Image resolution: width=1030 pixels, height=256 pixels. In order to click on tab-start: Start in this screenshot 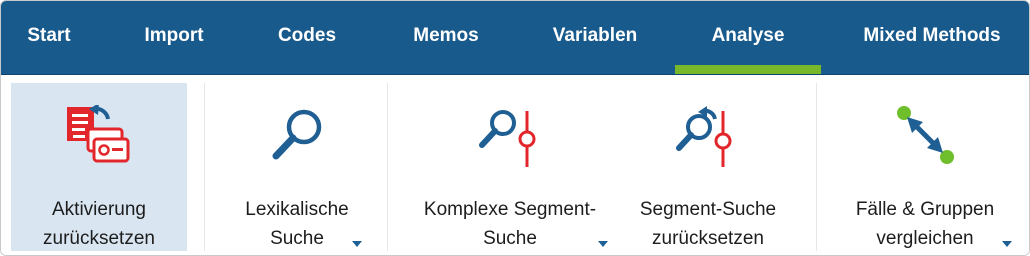, I will do `click(49, 37)`.